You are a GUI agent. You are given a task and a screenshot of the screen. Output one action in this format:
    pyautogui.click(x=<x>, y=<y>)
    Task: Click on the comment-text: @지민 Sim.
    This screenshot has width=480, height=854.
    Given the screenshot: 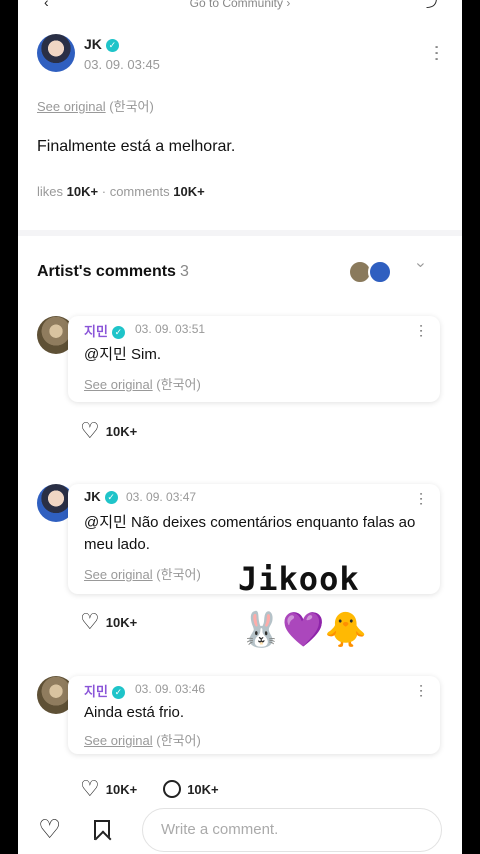 What is the action you would take?
    pyautogui.click(x=122, y=354)
    